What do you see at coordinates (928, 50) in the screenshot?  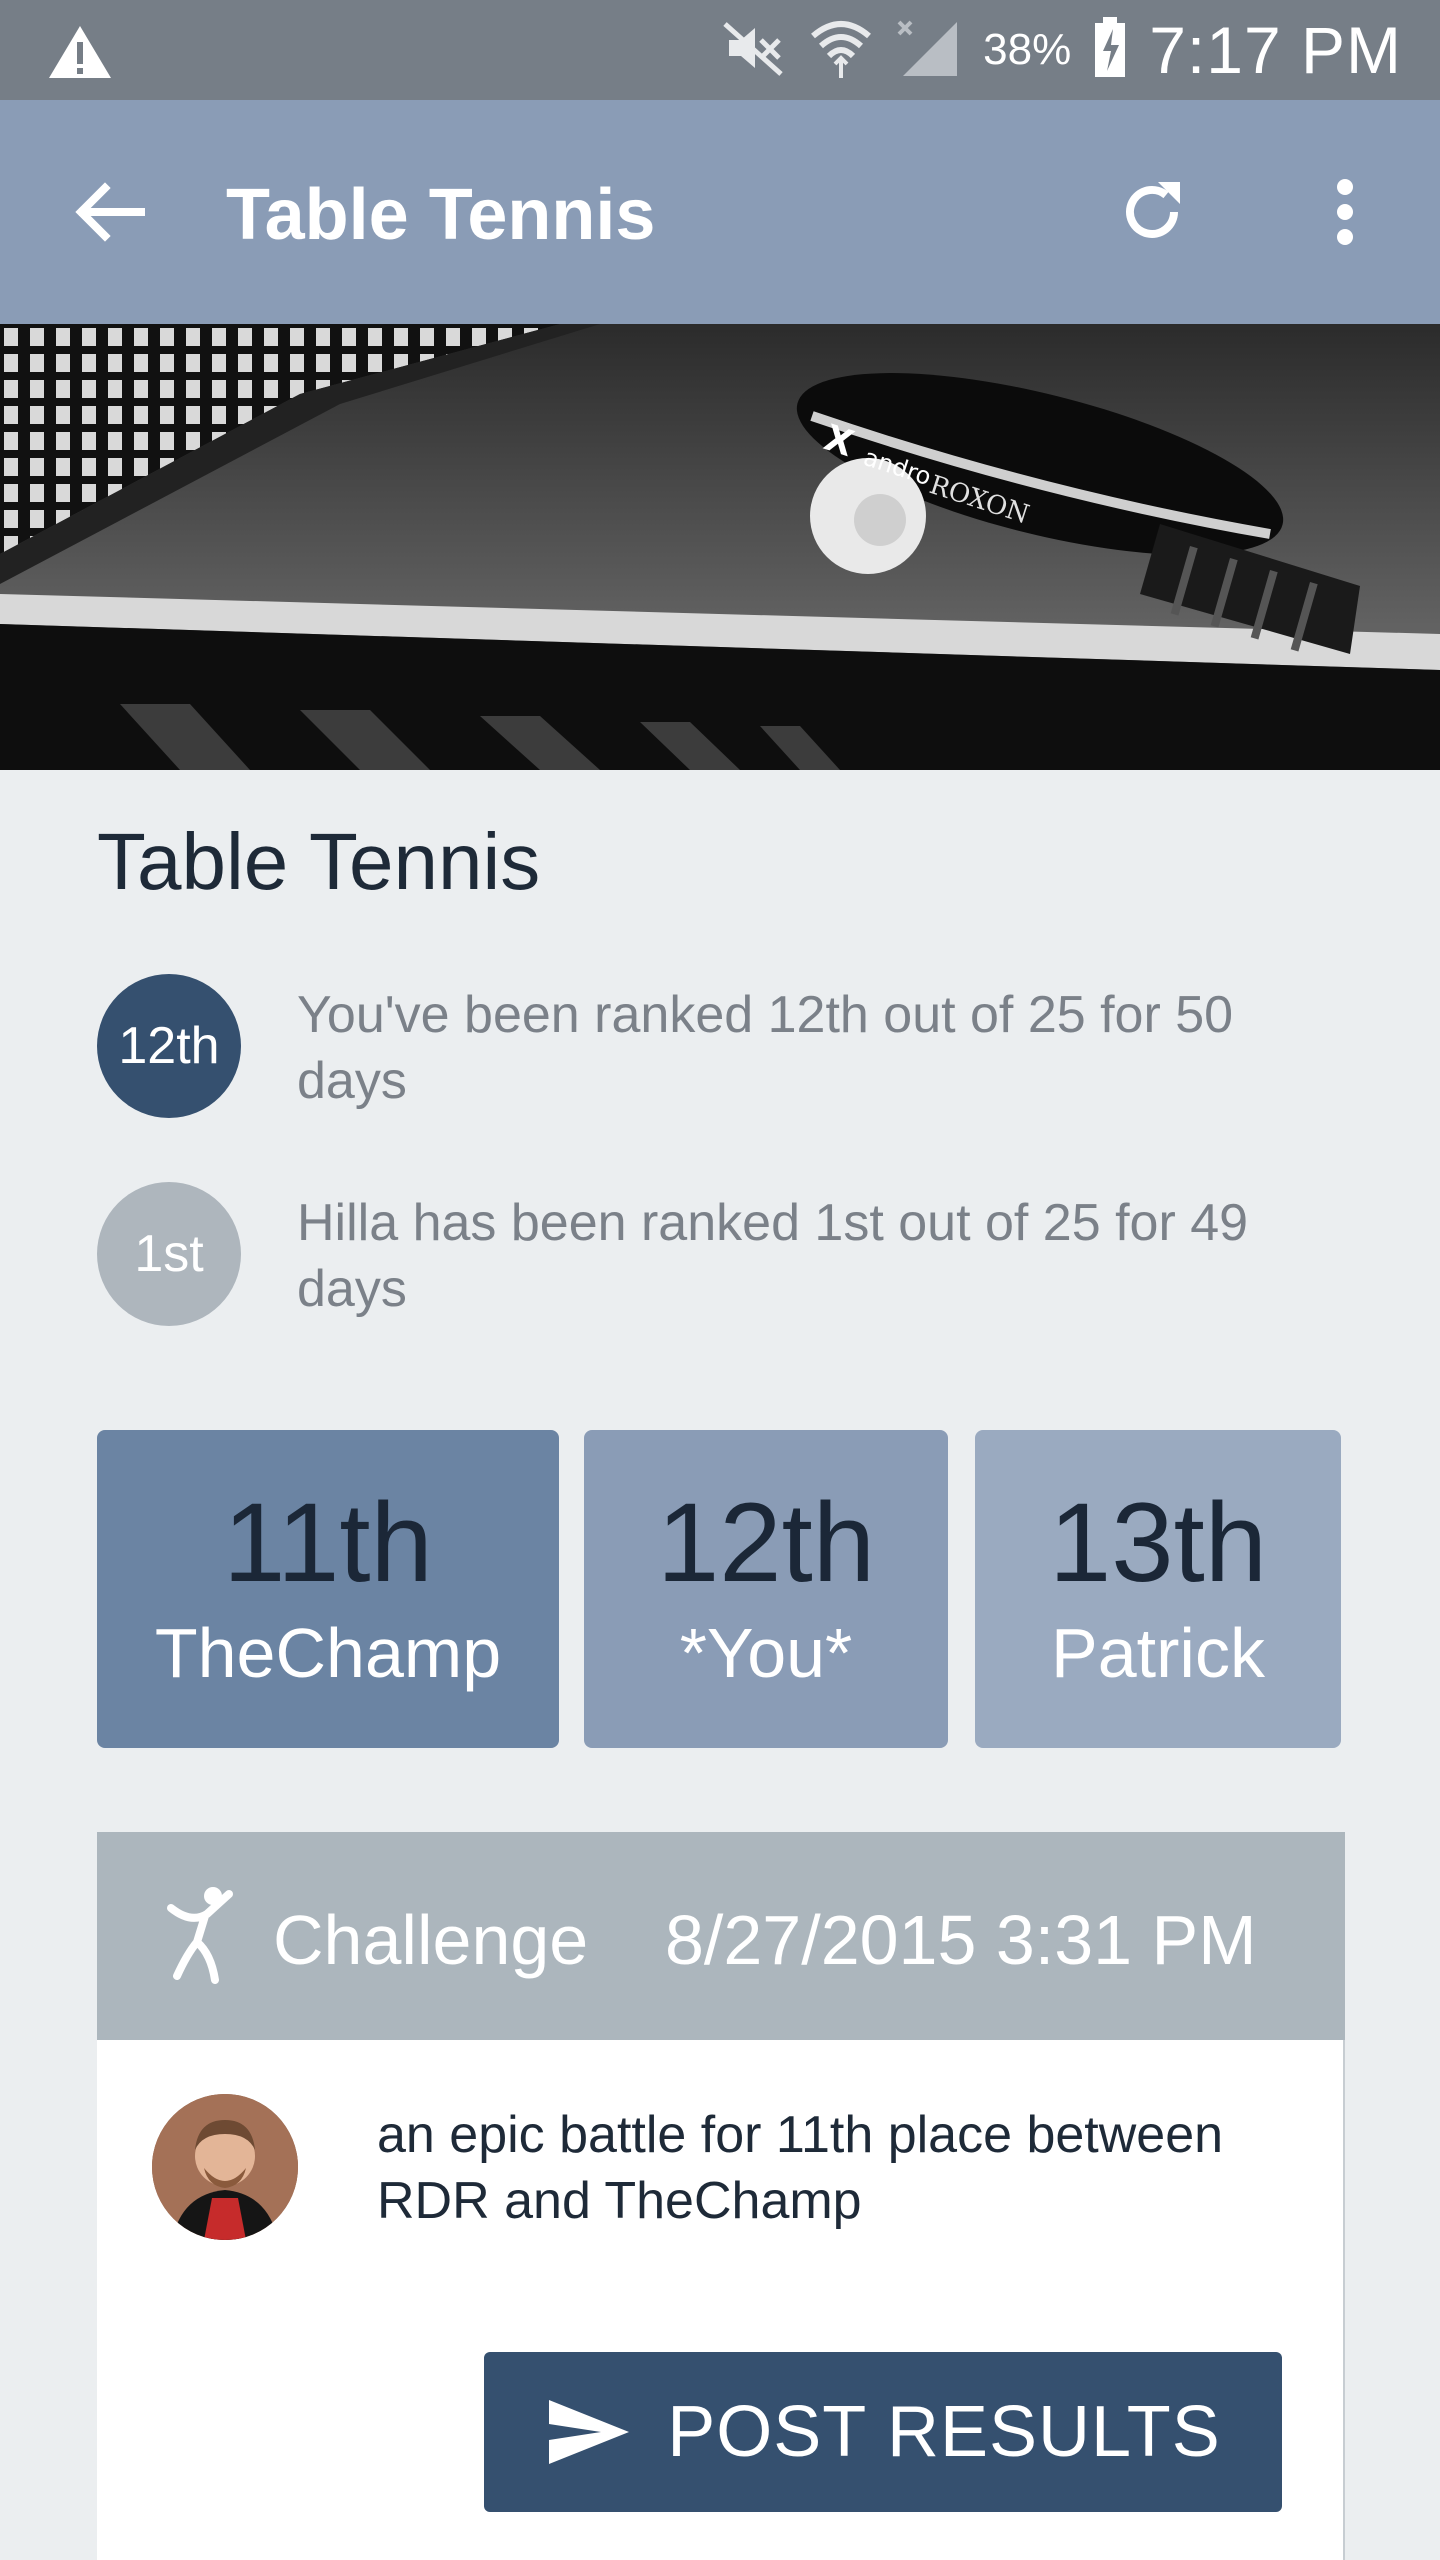 I see `signal-icon` at bounding box center [928, 50].